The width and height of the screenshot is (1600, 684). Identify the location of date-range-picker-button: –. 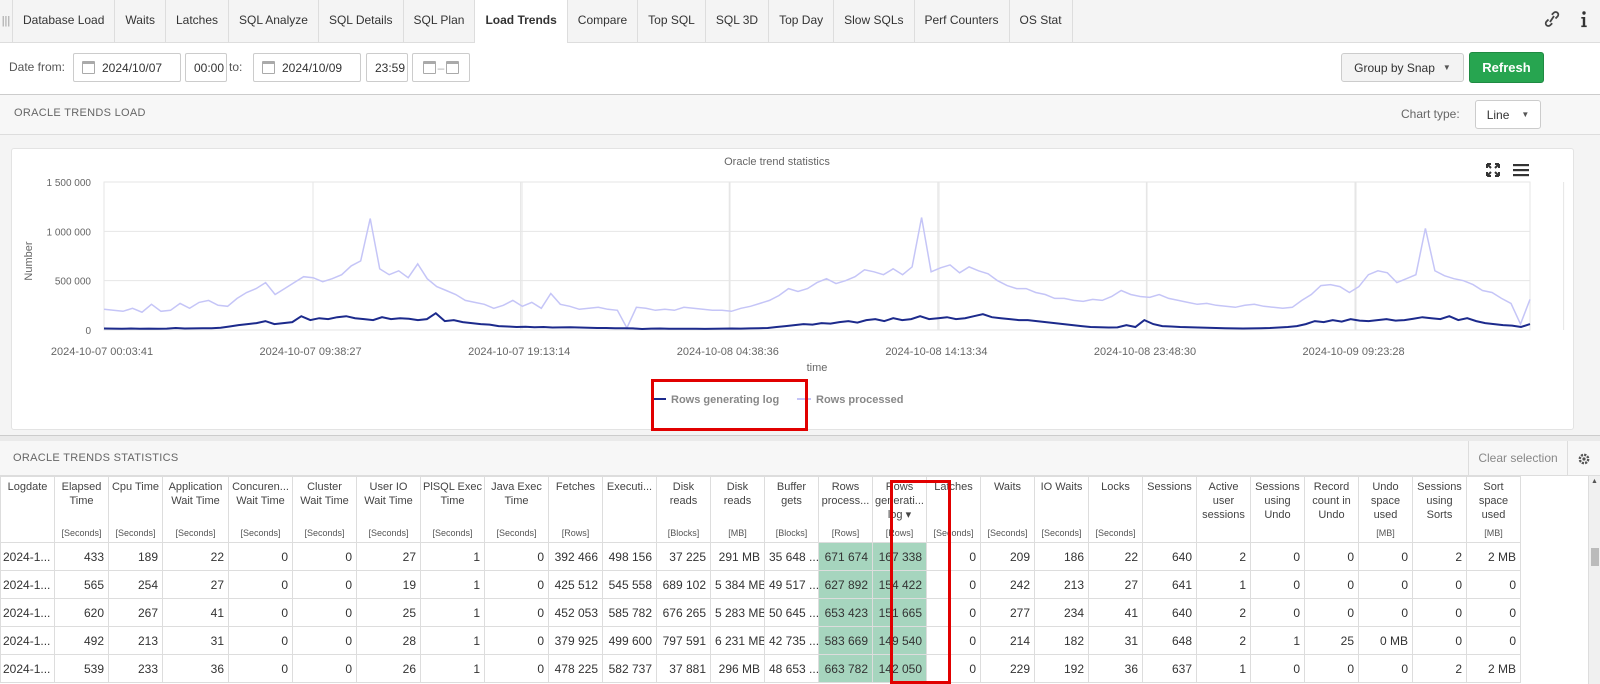
(441, 67).